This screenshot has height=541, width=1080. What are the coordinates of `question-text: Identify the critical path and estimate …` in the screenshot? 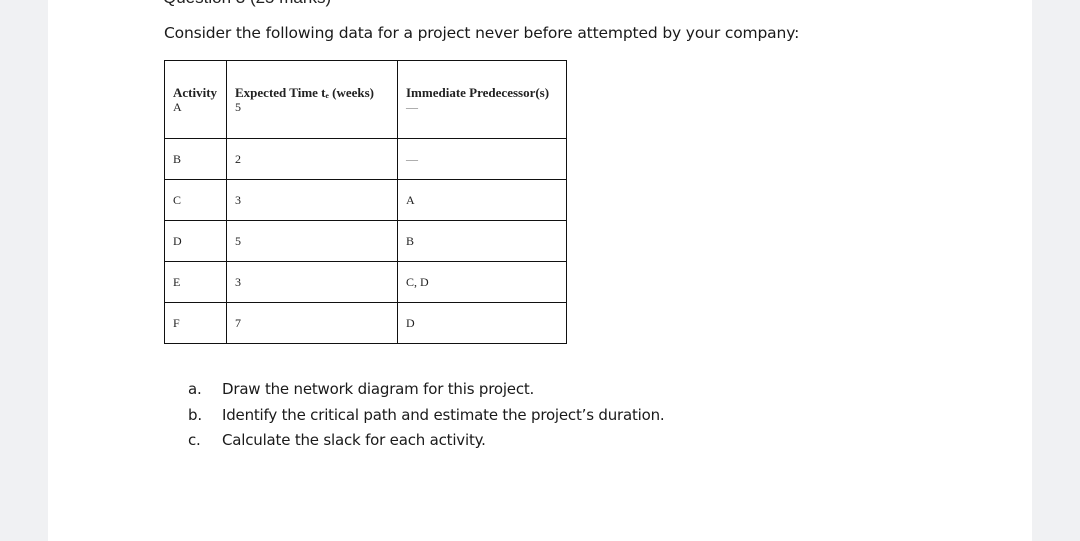 It's located at (443, 414).